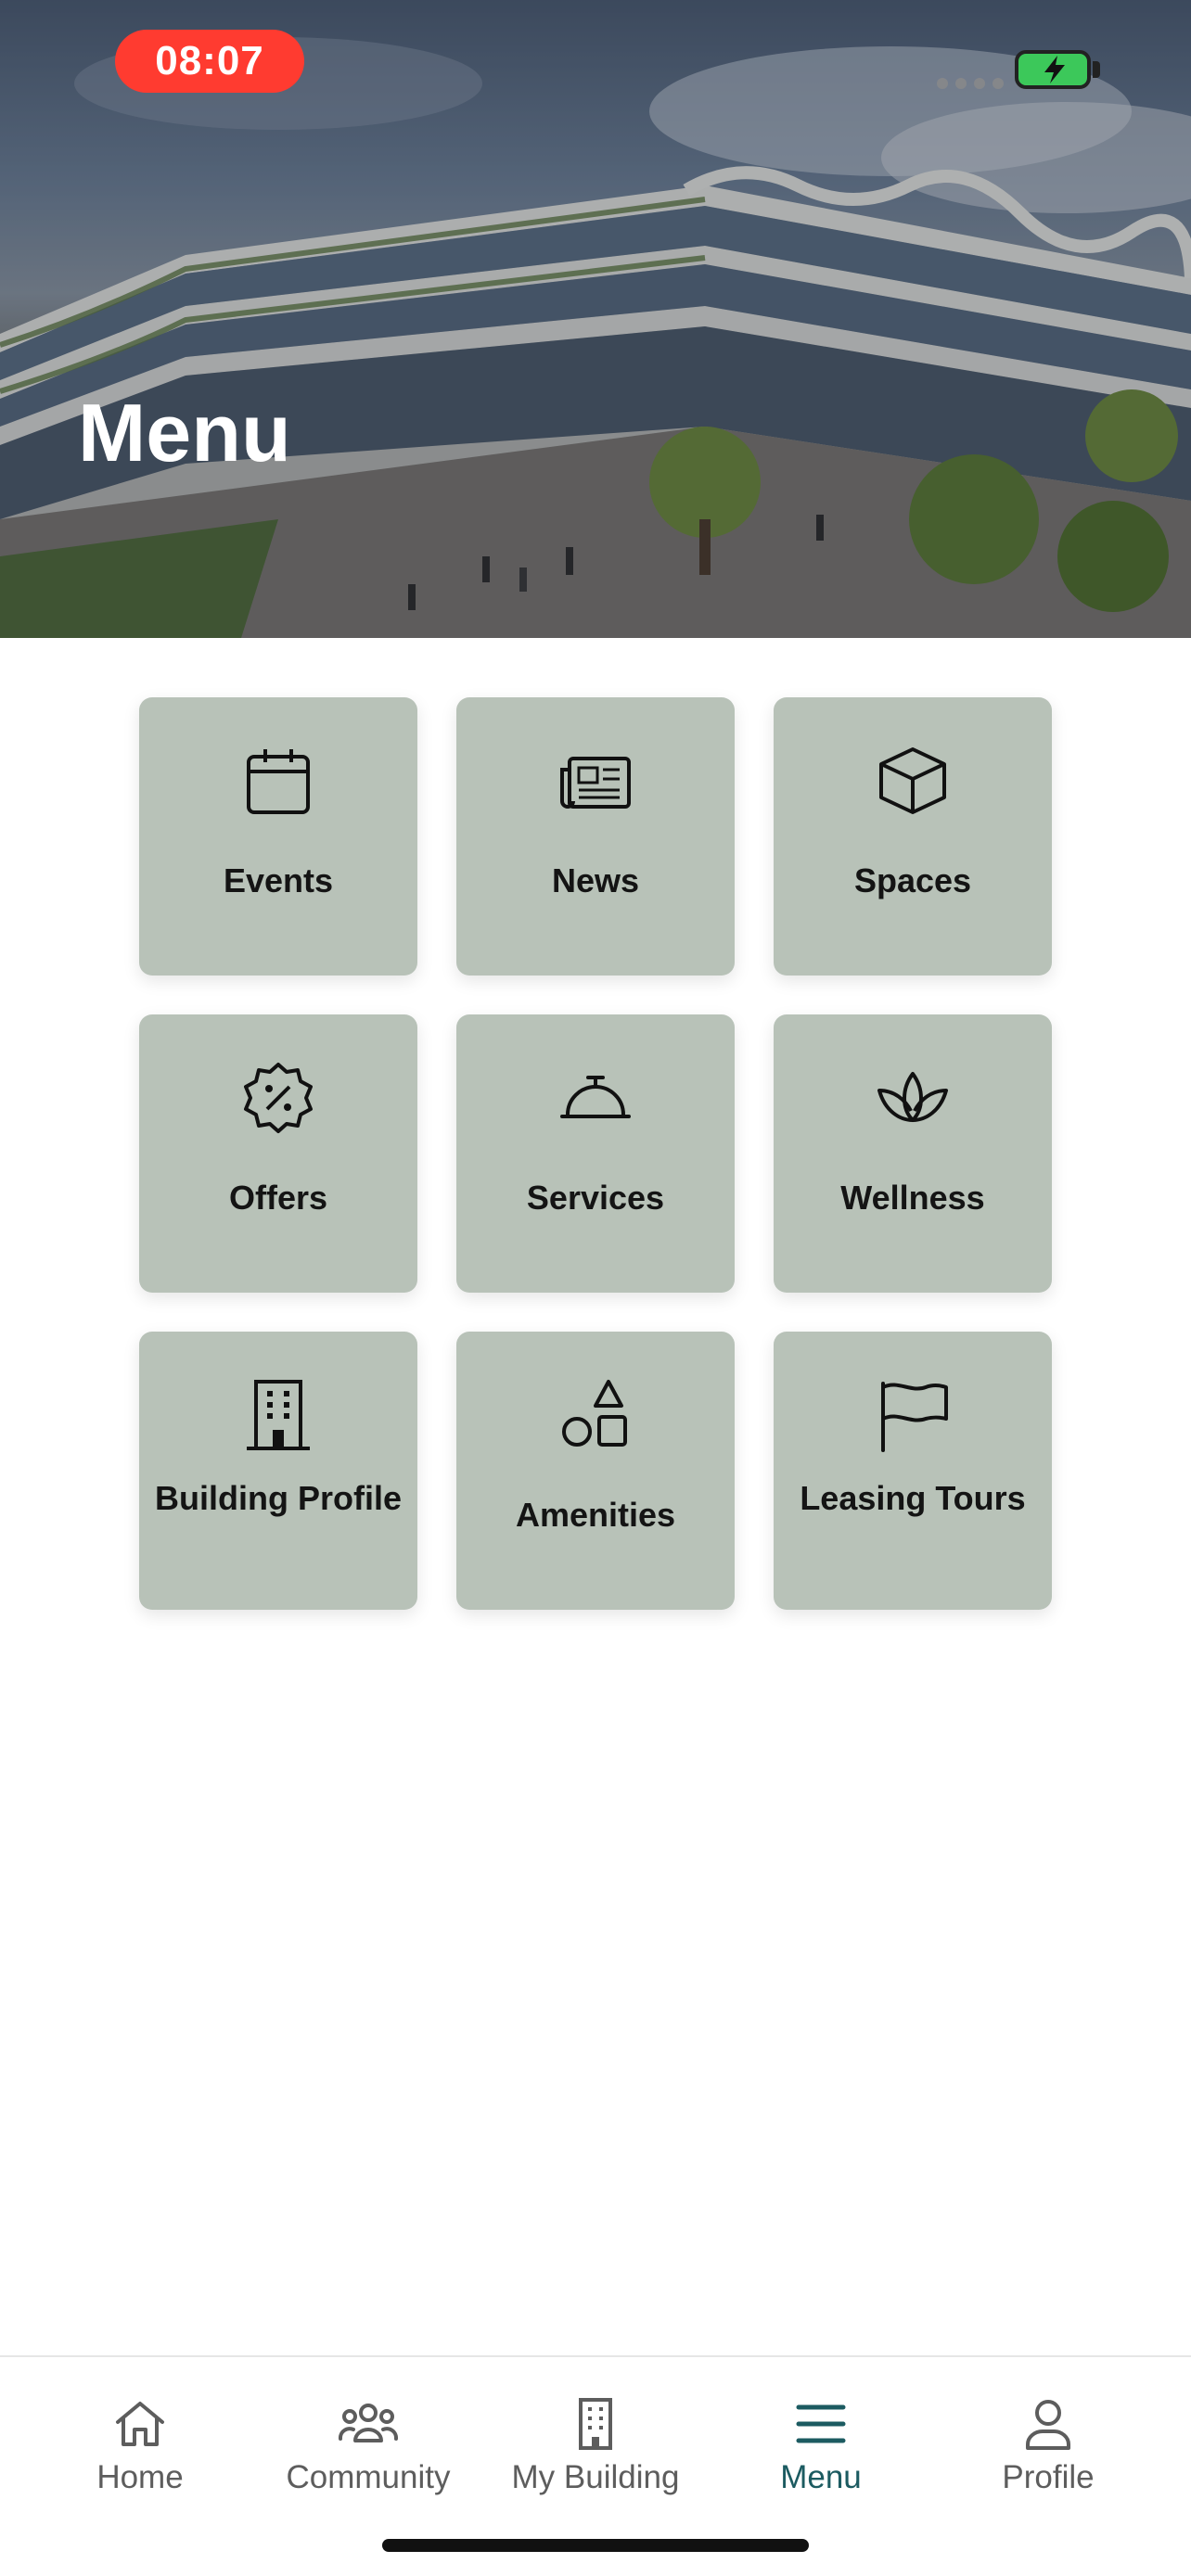 The image size is (1191, 2576). What do you see at coordinates (595, 836) in the screenshot?
I see `tile-news: News` at bounding box center [595, 836].